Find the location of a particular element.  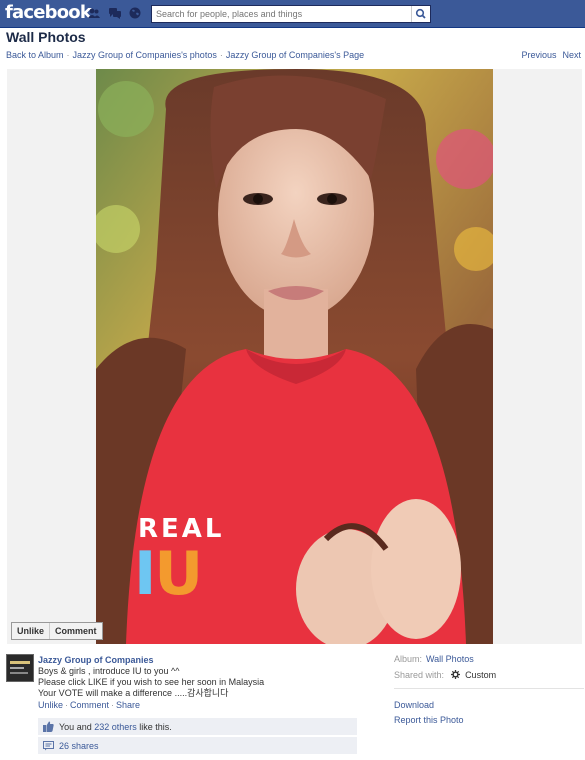

top-bar: facebook is located at coordinates (292, 14).